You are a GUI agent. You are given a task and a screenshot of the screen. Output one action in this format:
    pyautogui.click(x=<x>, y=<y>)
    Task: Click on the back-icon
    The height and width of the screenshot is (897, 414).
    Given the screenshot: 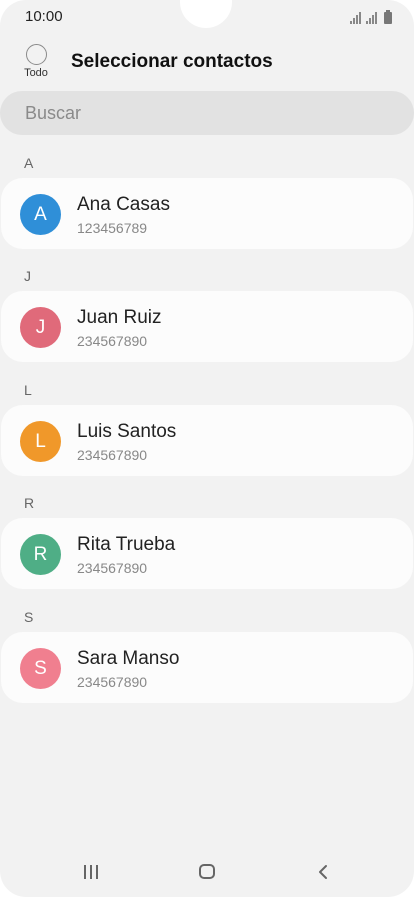 What is the action you would take?
    pyautogui.click(x=323, y=872)
    